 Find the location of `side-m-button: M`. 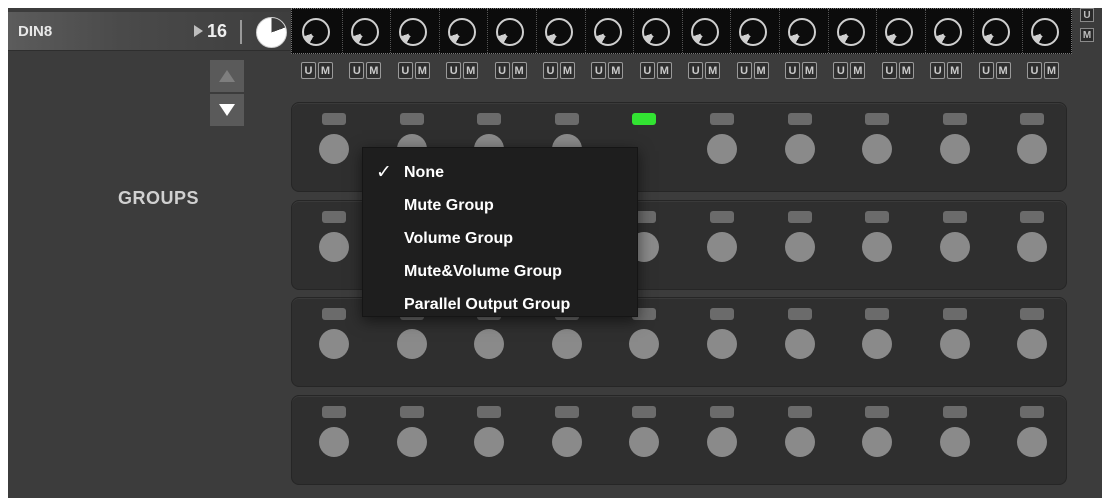

side-m-button: M is located at coordinates (1087, 35).